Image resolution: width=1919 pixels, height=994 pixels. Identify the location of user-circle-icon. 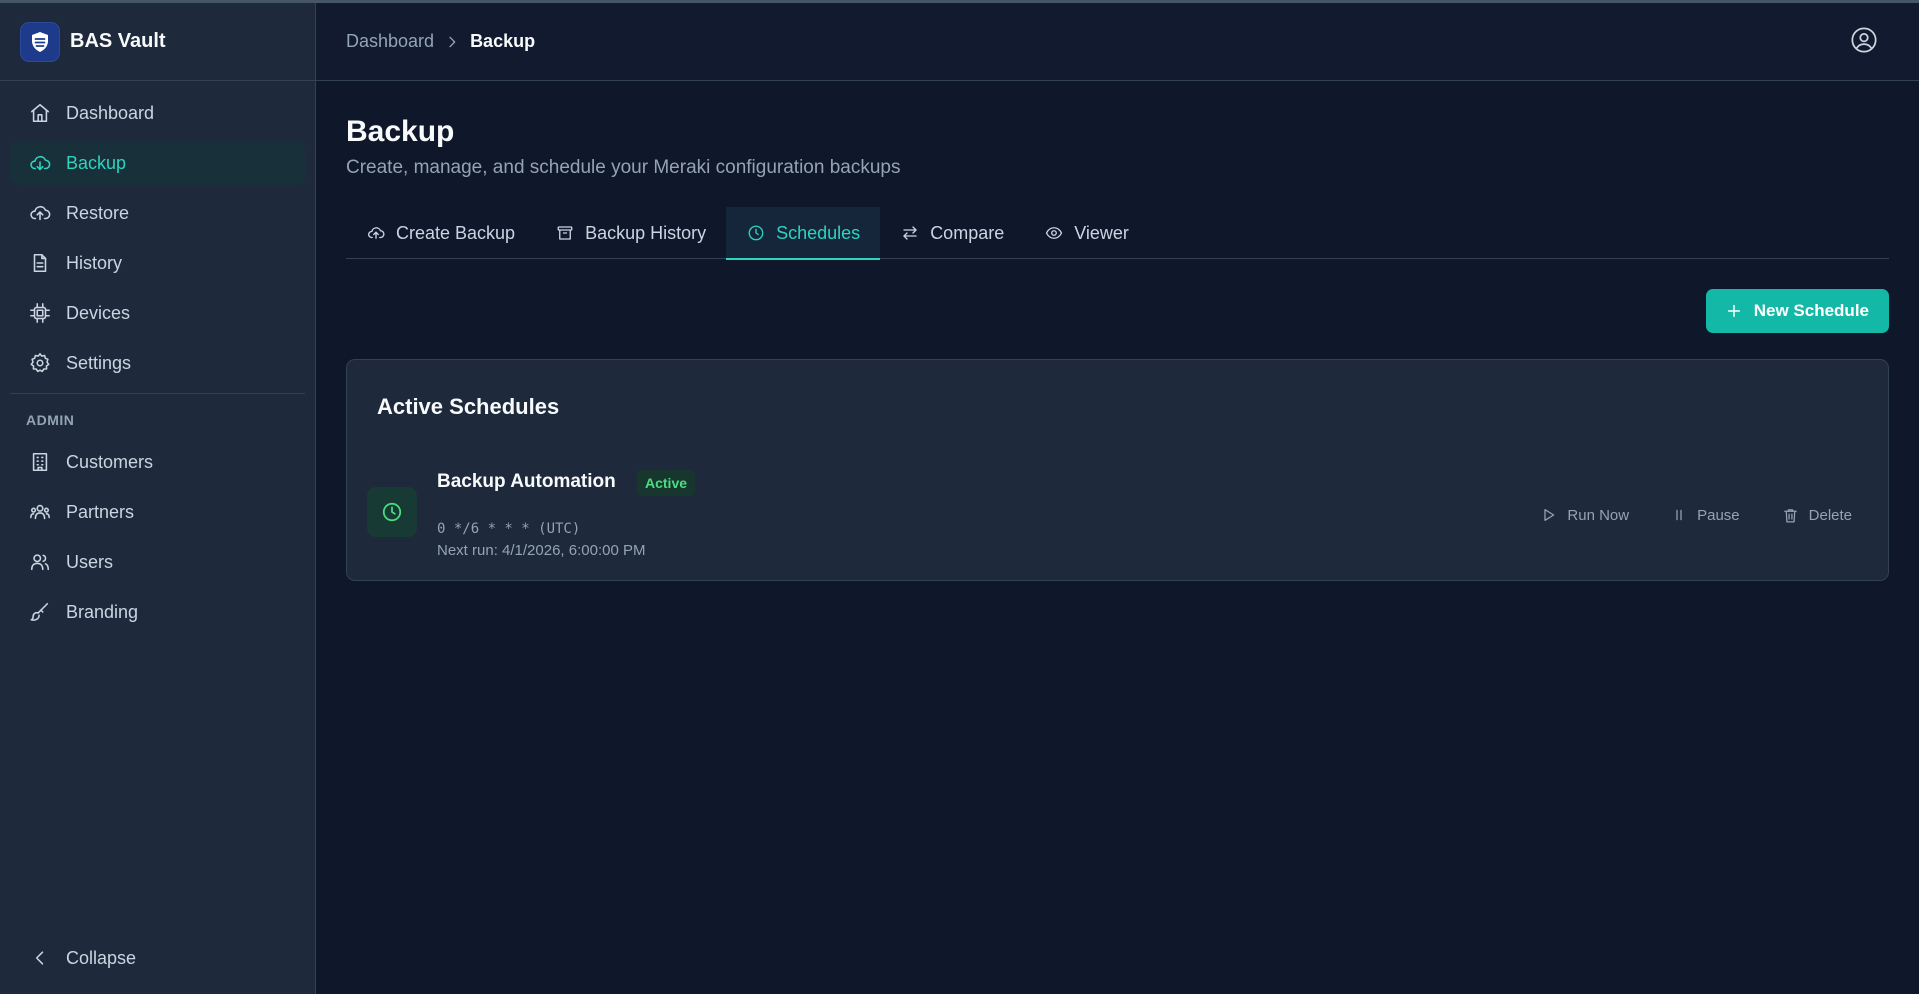
(1864, 42).